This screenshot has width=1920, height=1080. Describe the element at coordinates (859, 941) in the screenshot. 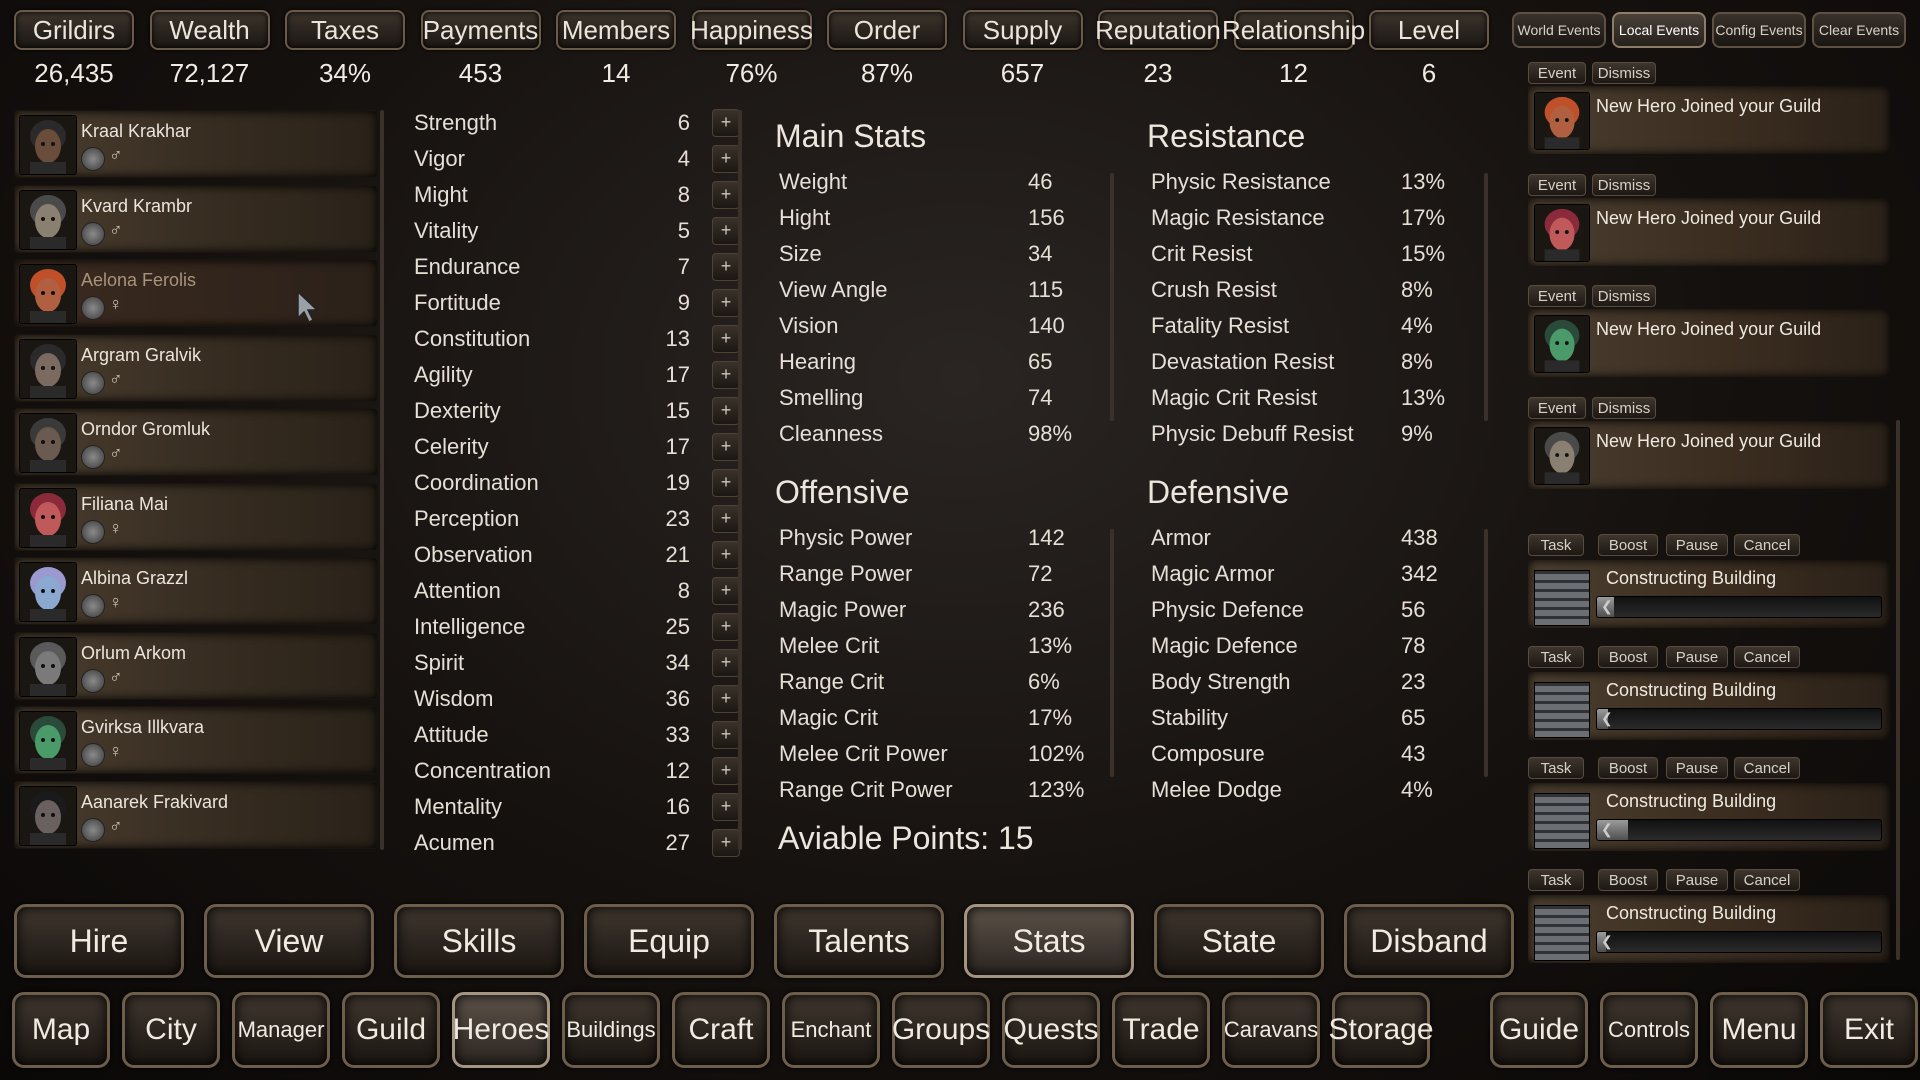

I see `talents-button: Talents` at that location.